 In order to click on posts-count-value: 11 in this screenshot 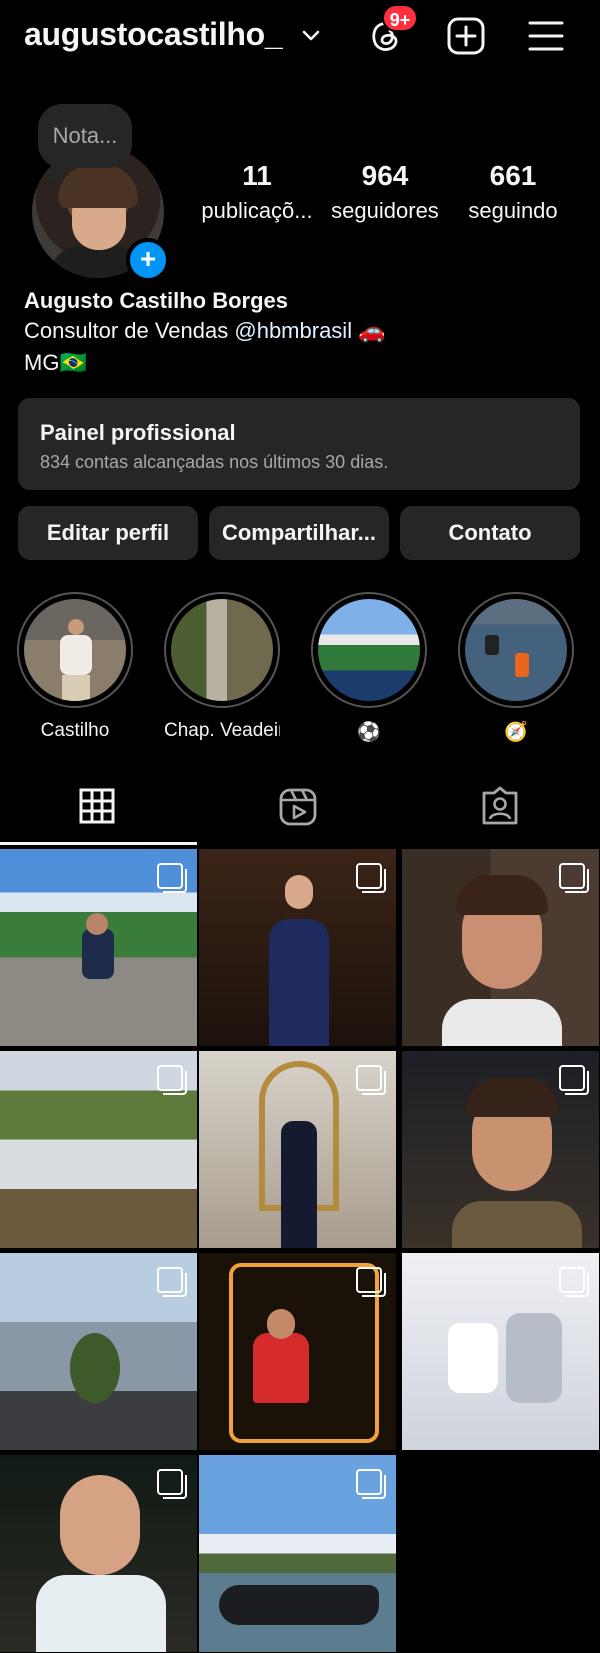, I will do `click(257, 175)`.